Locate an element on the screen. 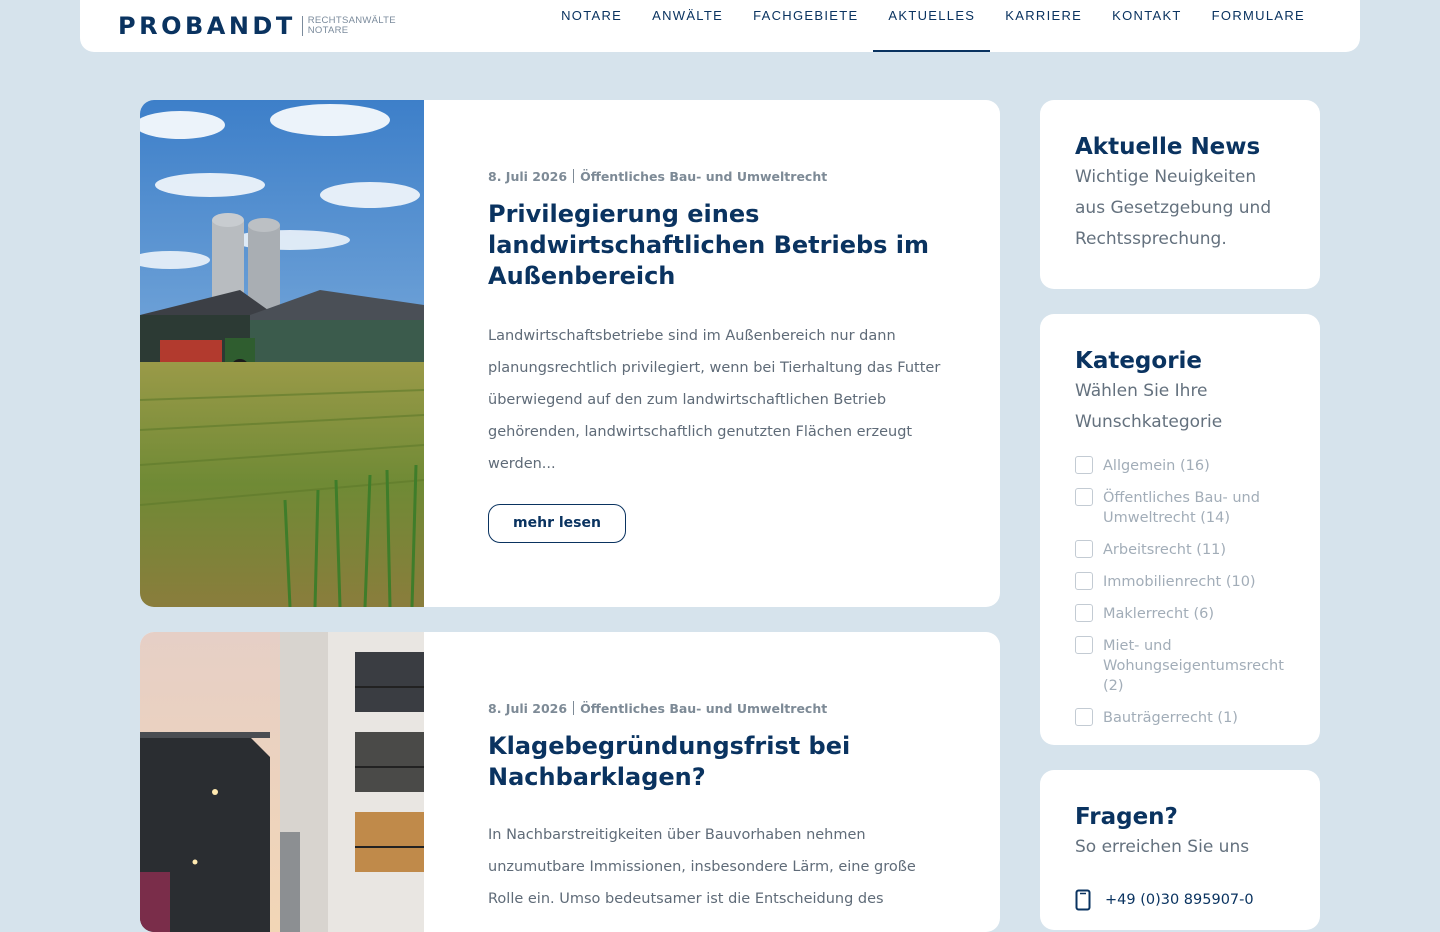 The width and height of the screenshot is (1440, 932). phone-number: +49 (0)30 895907-0 is located at coordinates (1179, 900).